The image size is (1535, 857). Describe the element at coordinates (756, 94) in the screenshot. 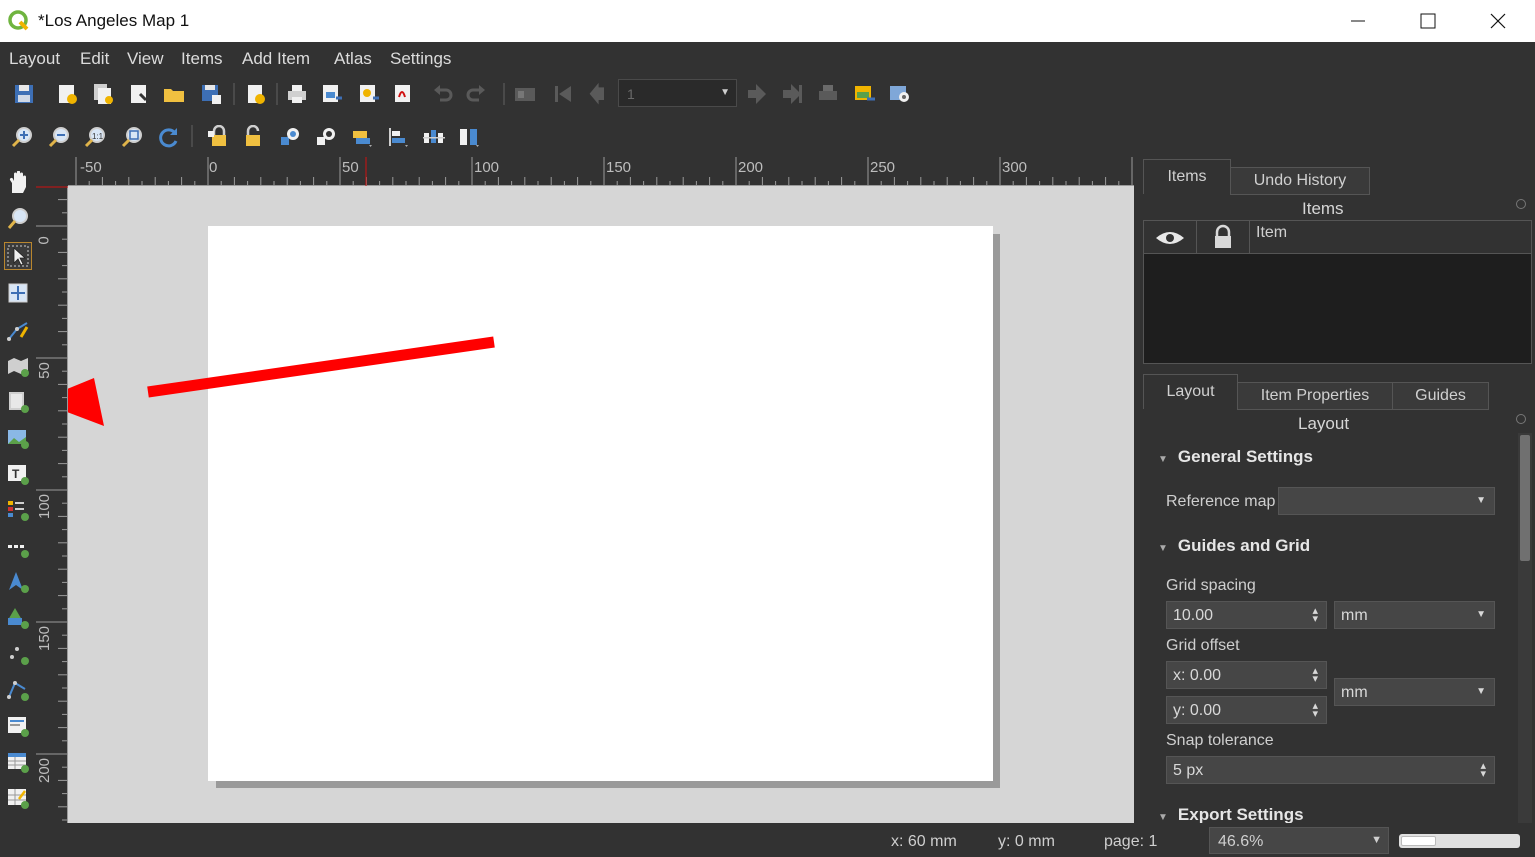

I see `next-feature-icon` at that location.